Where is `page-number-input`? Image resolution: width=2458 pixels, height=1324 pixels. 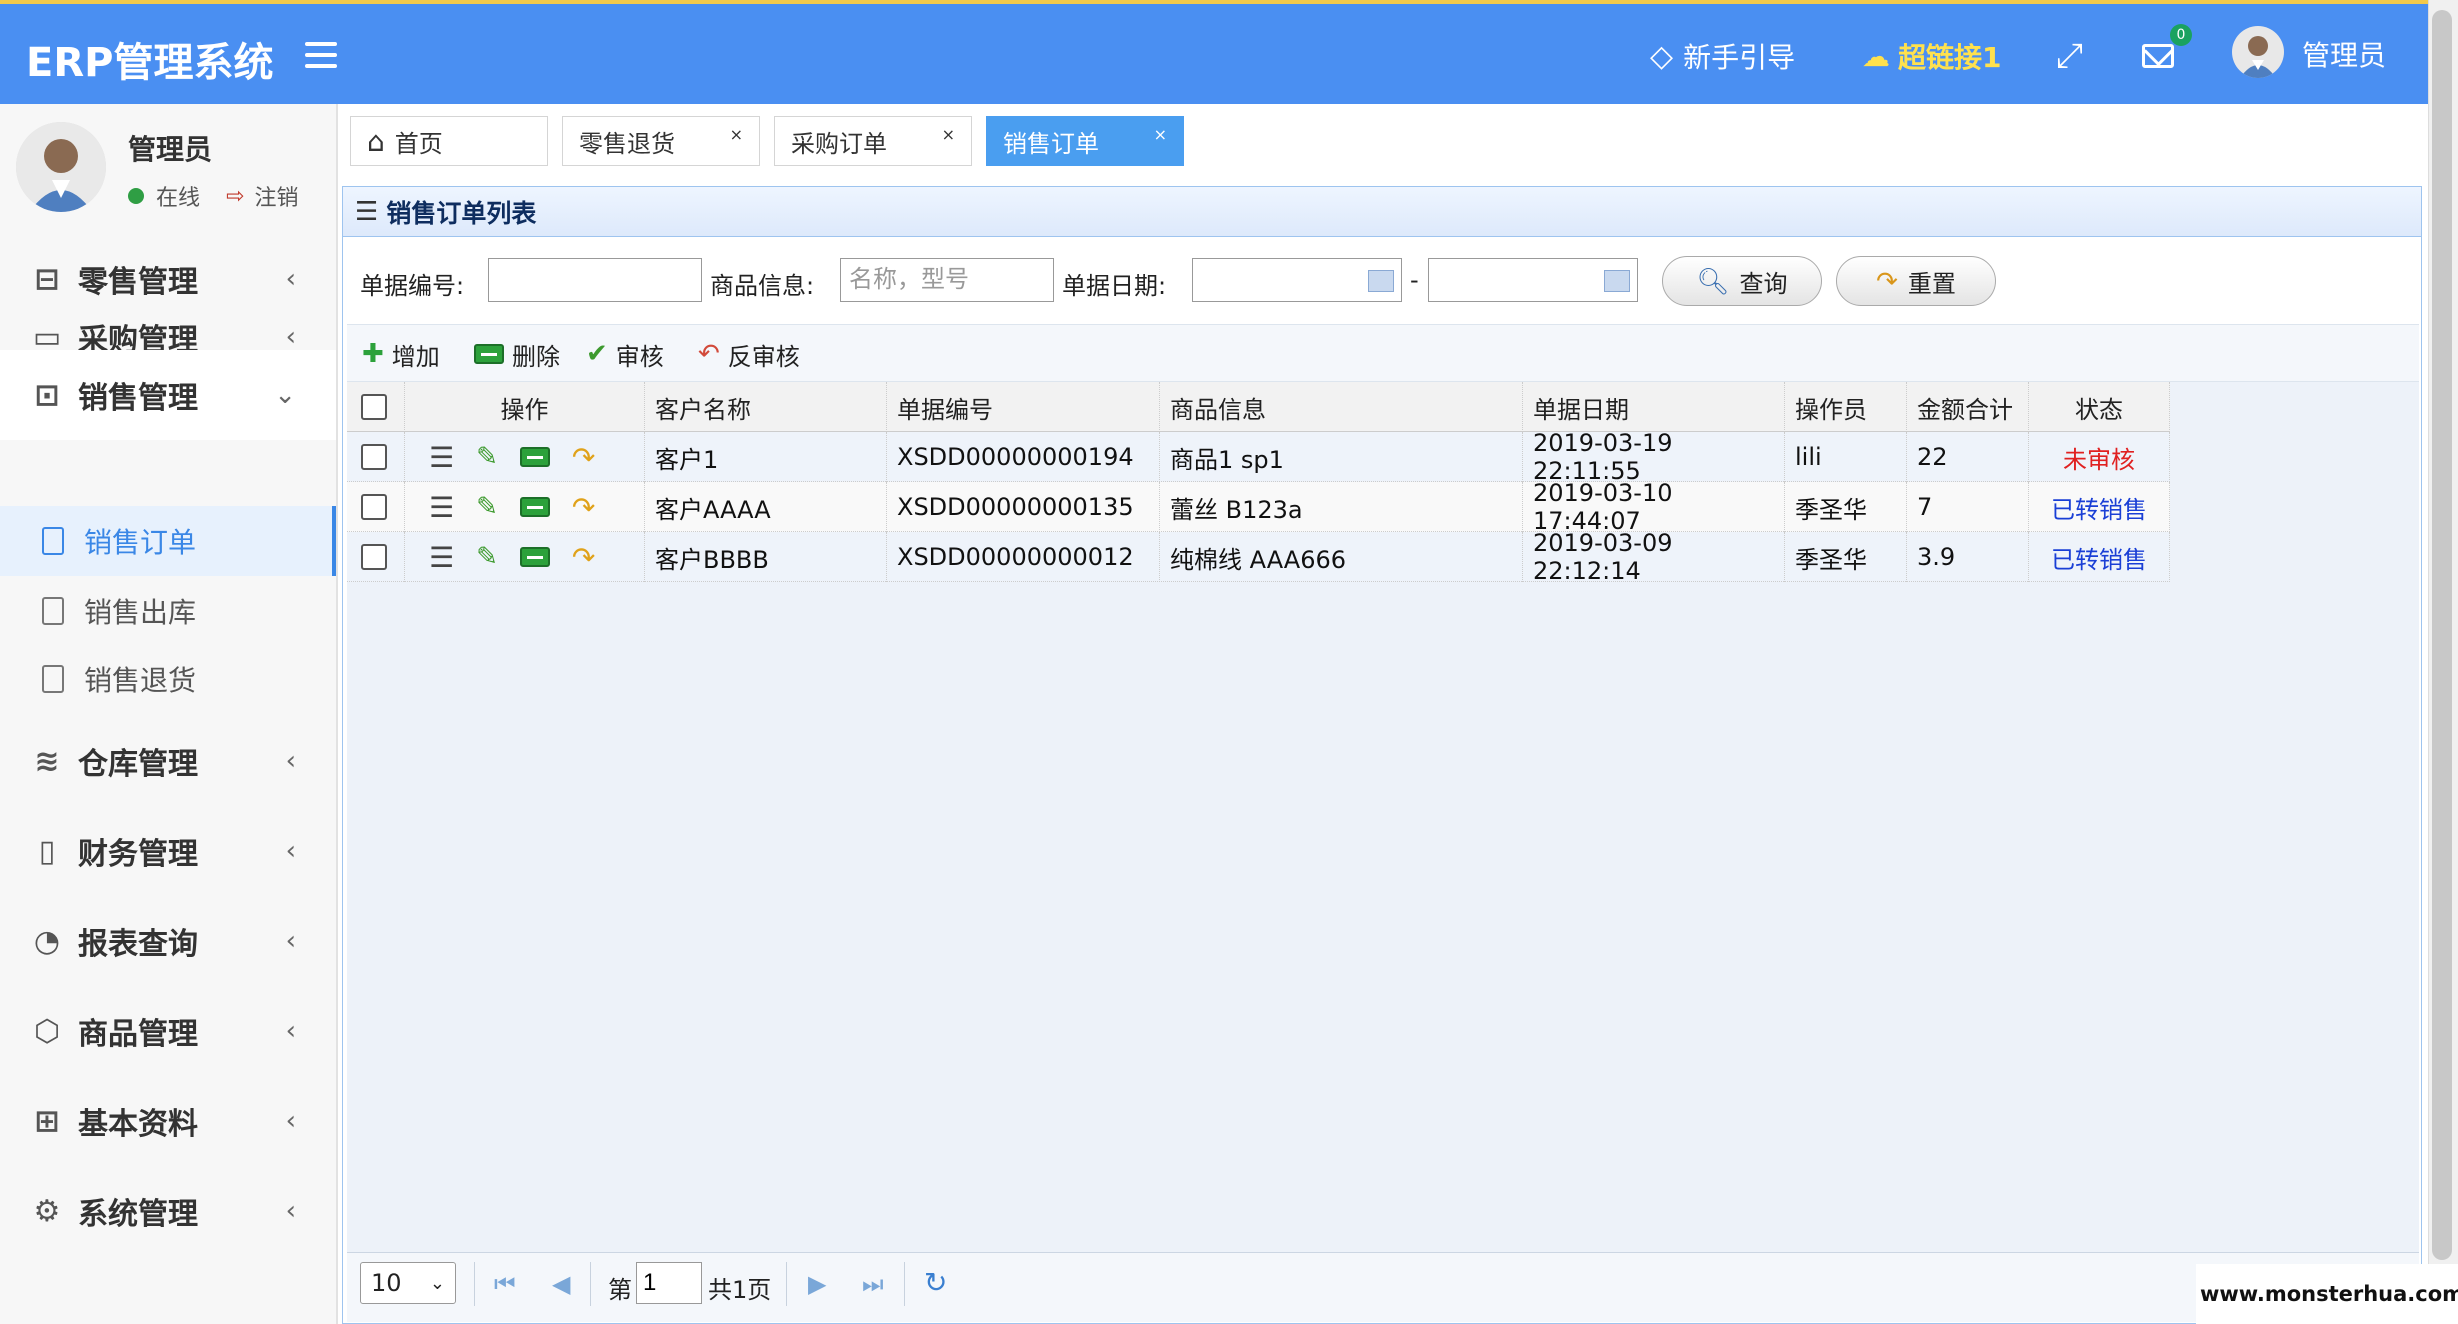 page-number-input is located at coordinates (669, 1283).